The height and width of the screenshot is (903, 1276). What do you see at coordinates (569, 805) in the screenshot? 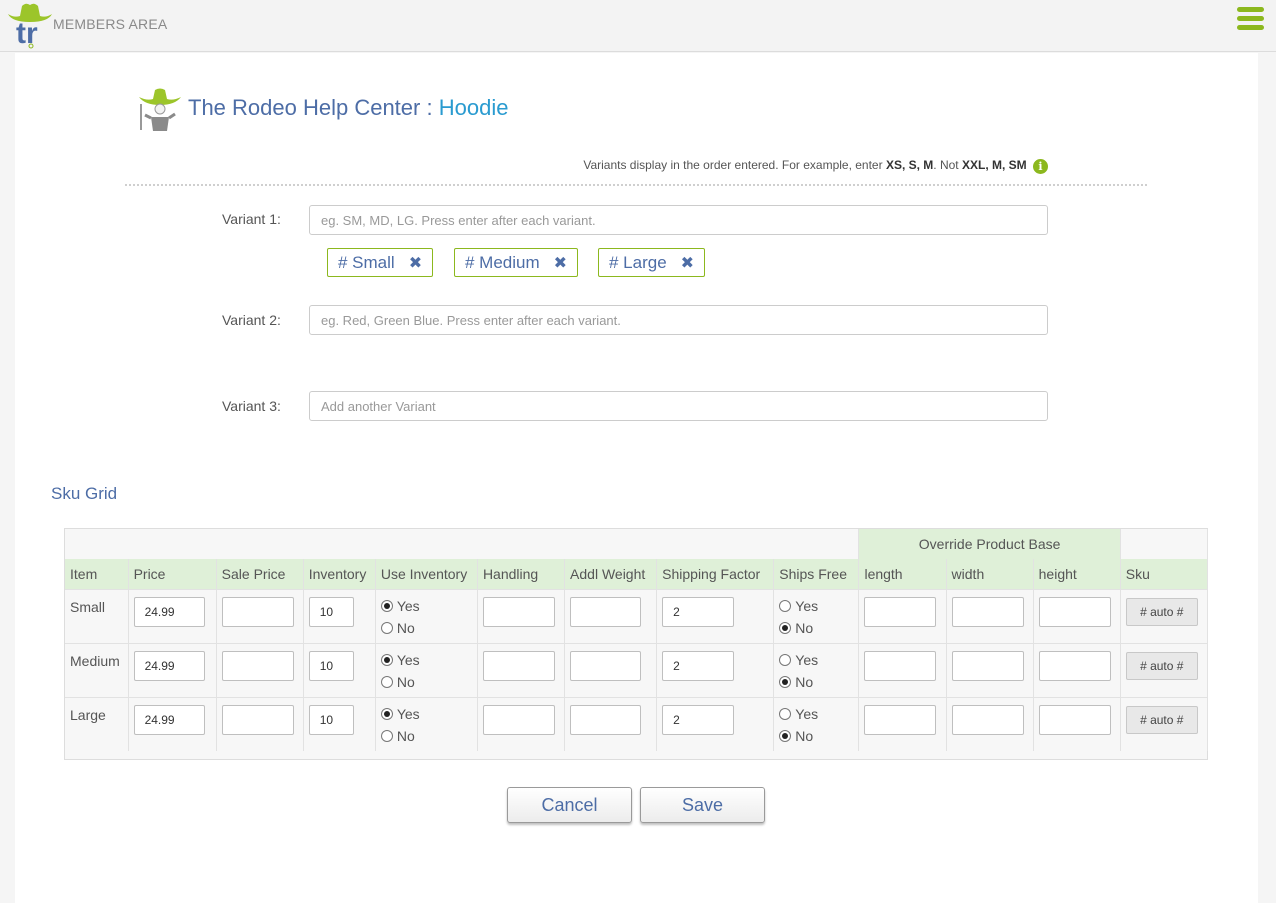
I see `cancel-button: Cancel` at bounding box center [569, 805].